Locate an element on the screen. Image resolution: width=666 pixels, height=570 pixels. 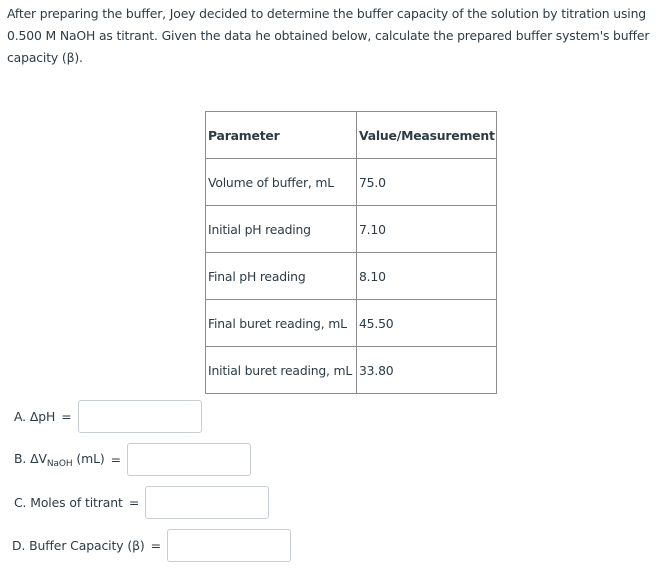
table-cell-value: 33.80 is located at coordinates (426, 370).